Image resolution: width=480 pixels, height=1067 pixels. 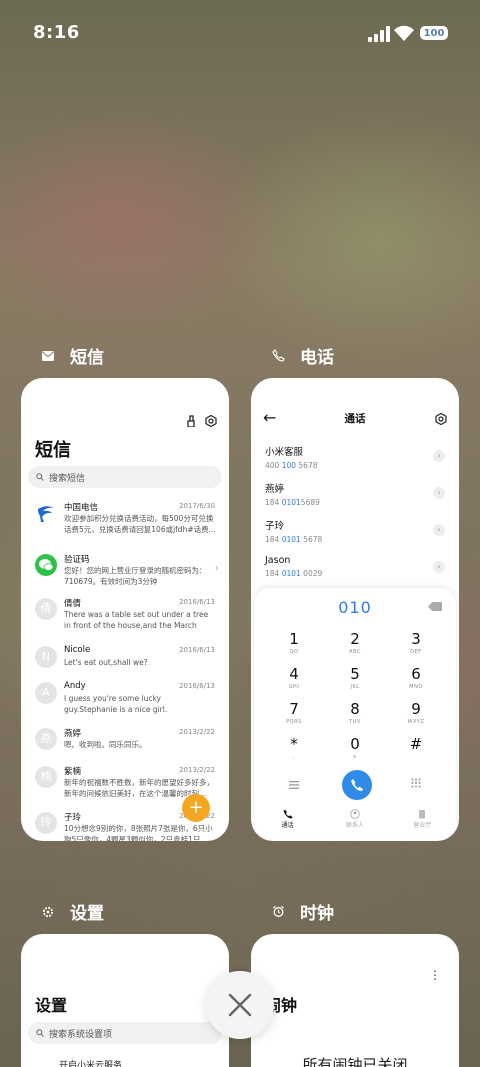 I want to click on message-sender: 验证码, so click(x=77, y=560).